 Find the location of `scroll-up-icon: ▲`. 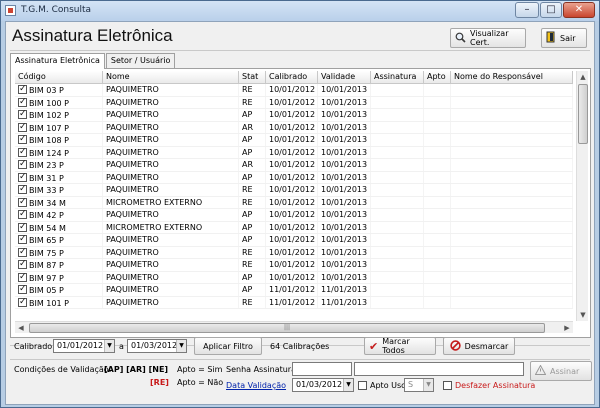

scroll-up-icon: ▲ is located at coordinates (583, 77).